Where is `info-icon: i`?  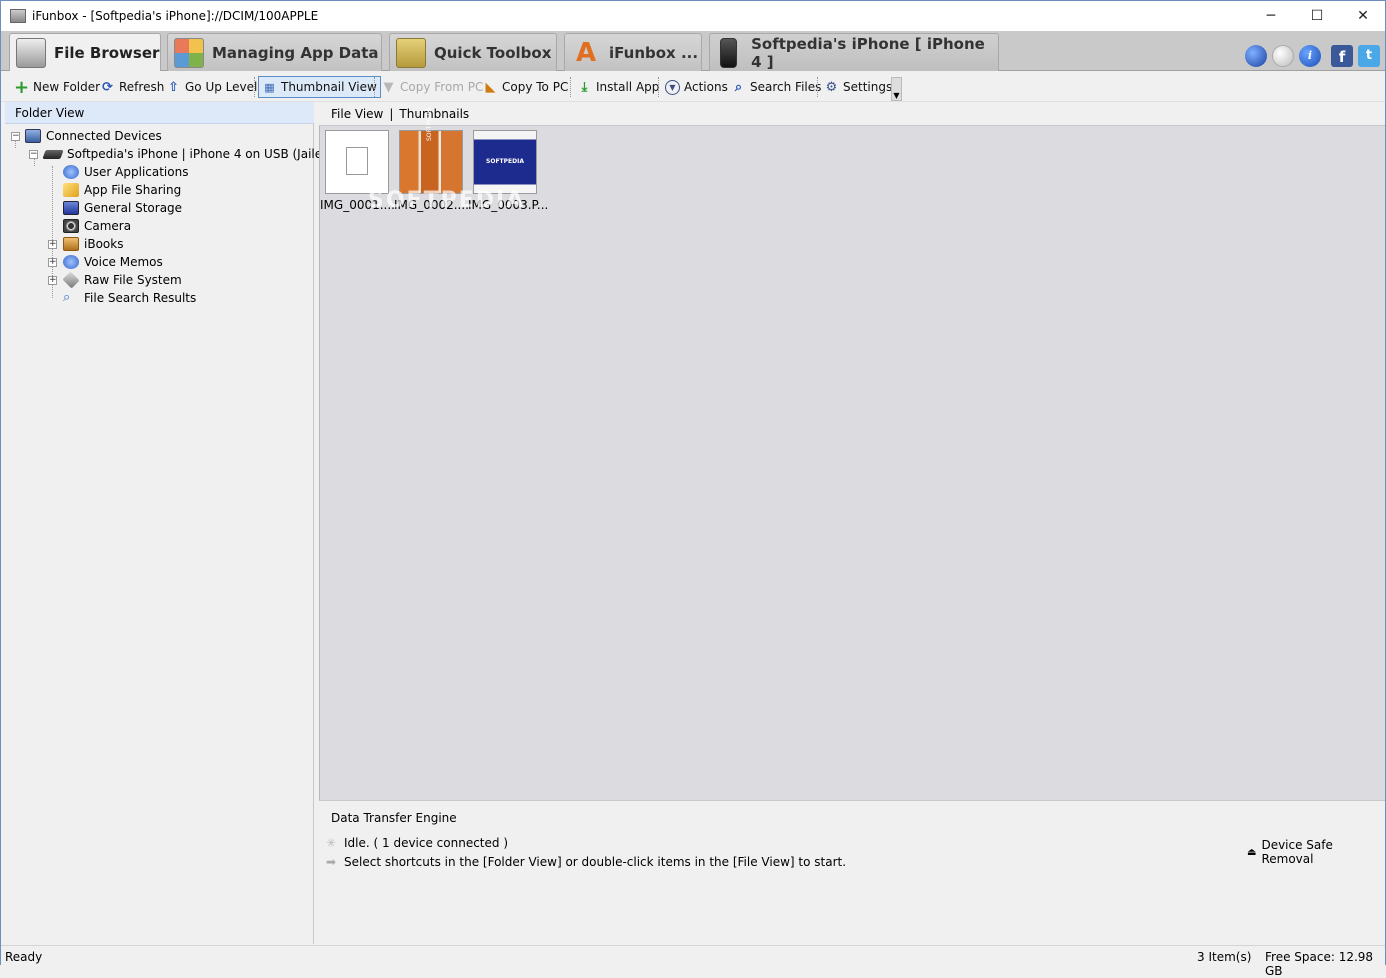
info-icon: i is located at coordinates (1310, 56).